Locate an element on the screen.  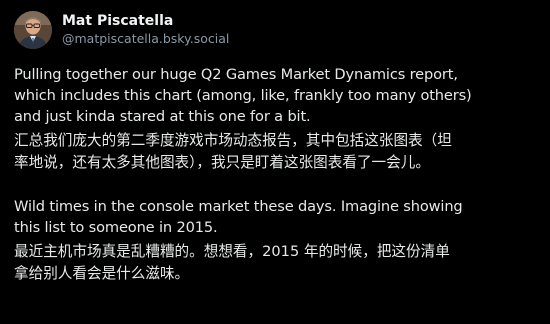
post-text-line: 率地说，还有太多其他图表），我只是盯着这张图表看了一会儿。 is located at coordinates (222, 162).